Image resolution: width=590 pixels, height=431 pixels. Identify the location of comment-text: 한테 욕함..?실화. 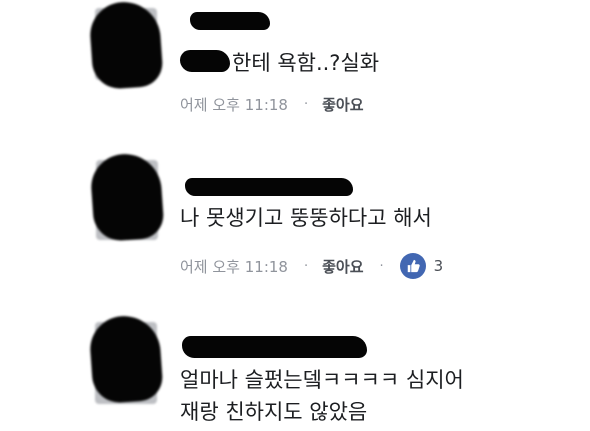
(279, 63).